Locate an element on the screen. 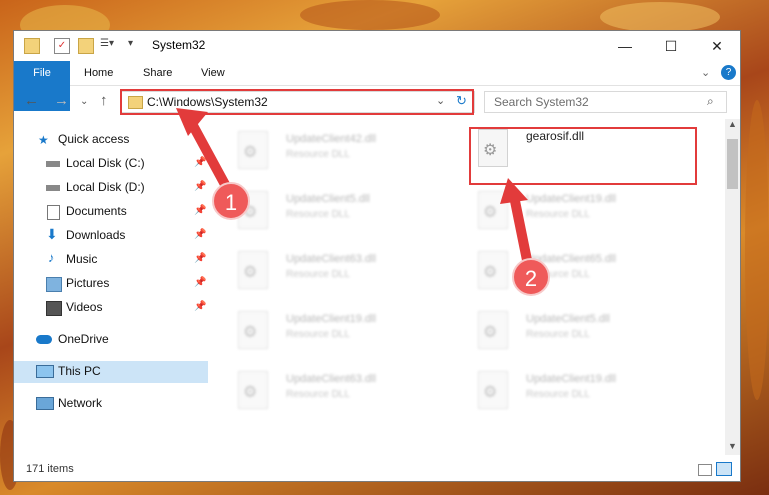 Image resolution: width=769 pixels, height=495 pixels. nav-item-videos: Videos 📌 is located at coordinates (111, 308).